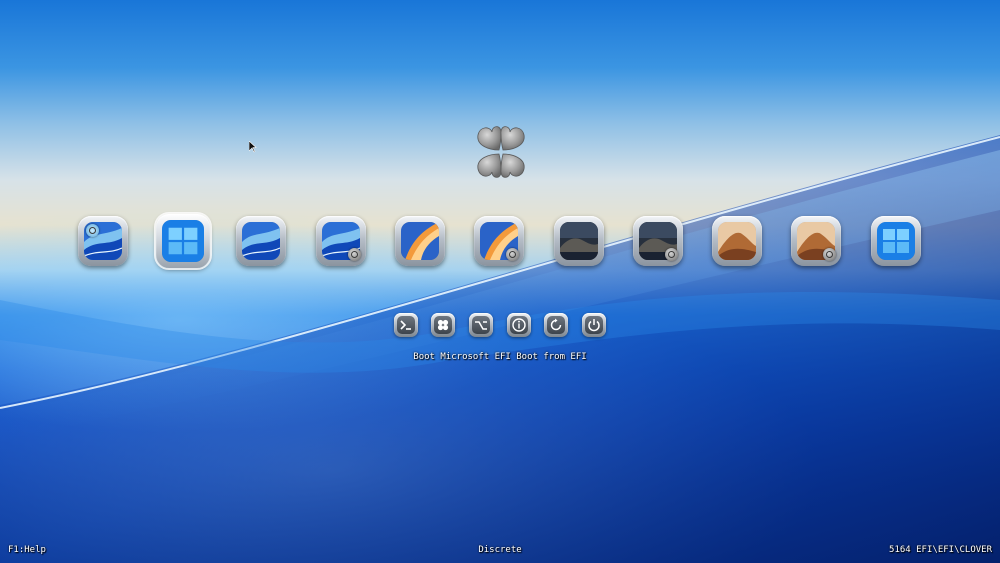  I want to click on revision-path: 5164 EFI\EFI\CLOVER, so click(940, 550).